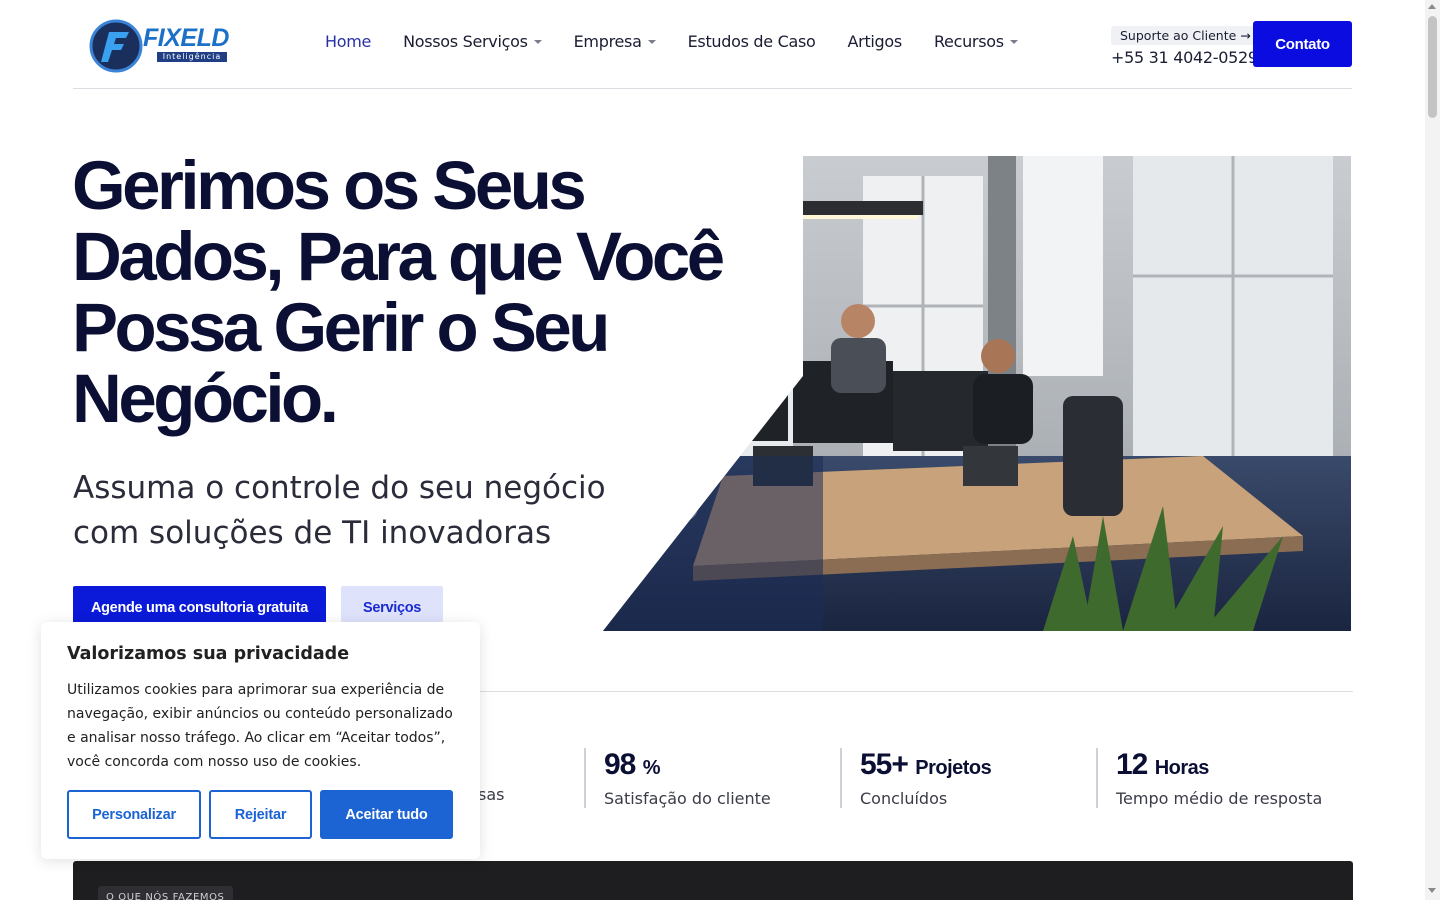 This screenshot has width=1440, height=900. What do you see at coordinates (607, 41) in the screenshot?
I see `nav-empresa-label: Empresa` at bounding box center [607, 41].